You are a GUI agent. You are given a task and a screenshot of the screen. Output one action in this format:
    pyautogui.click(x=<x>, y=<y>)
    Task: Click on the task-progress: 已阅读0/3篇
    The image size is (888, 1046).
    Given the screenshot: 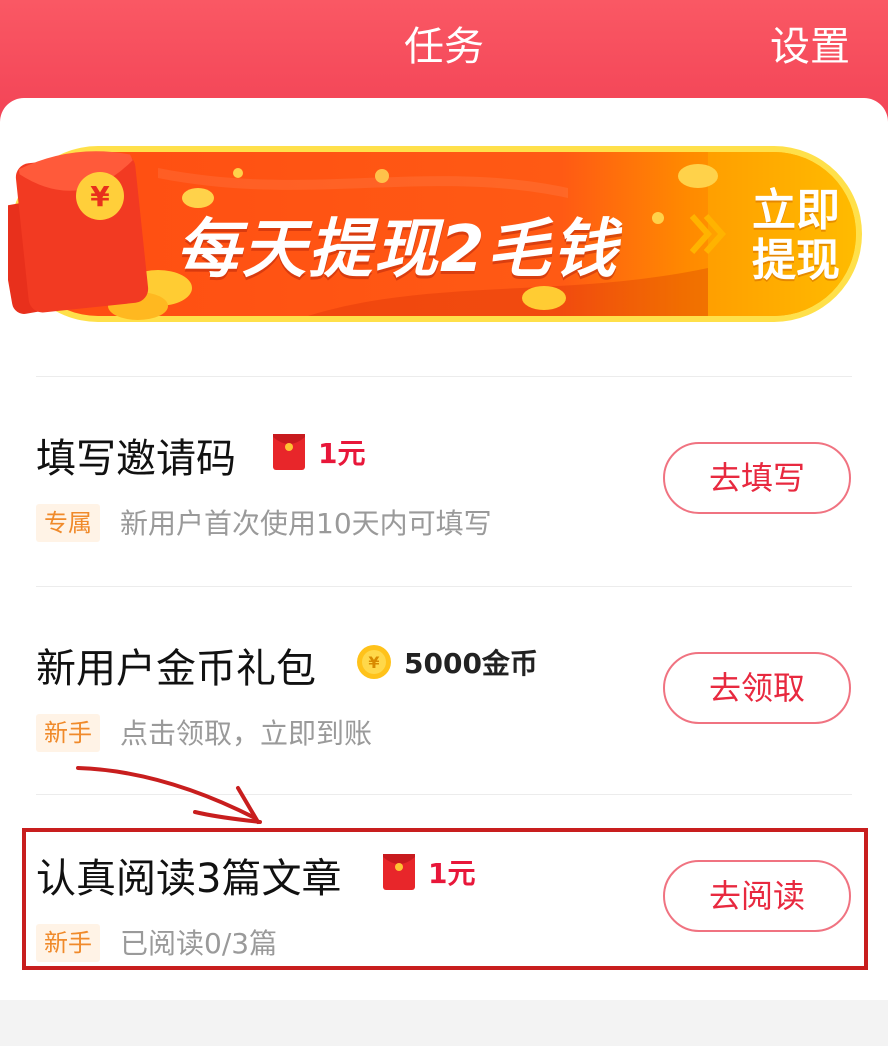 What is the action you would take?
    pyautogui.click(x=199, y=943)
    